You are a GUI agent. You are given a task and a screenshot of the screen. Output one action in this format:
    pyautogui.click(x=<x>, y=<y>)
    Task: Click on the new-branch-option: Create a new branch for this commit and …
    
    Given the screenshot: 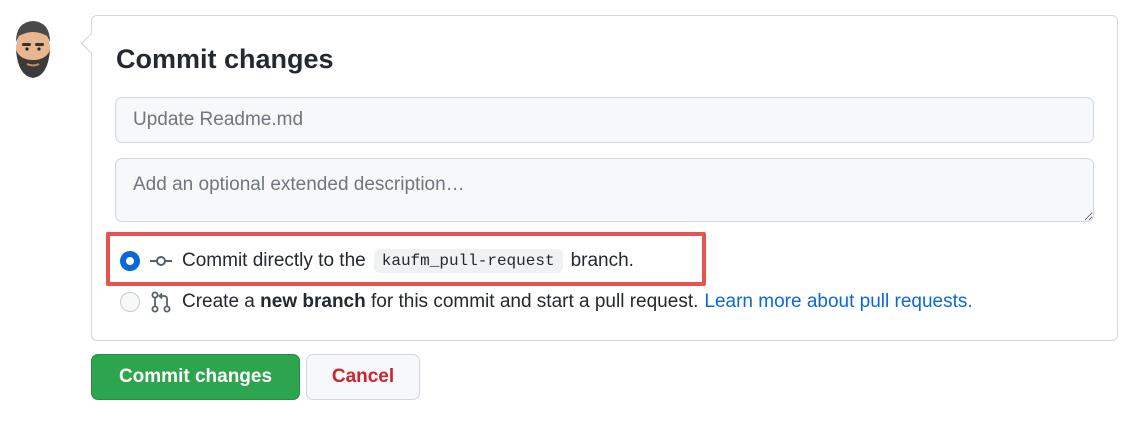 What is the action you would take?
    pyautogui.click(x=546, y=302)
    